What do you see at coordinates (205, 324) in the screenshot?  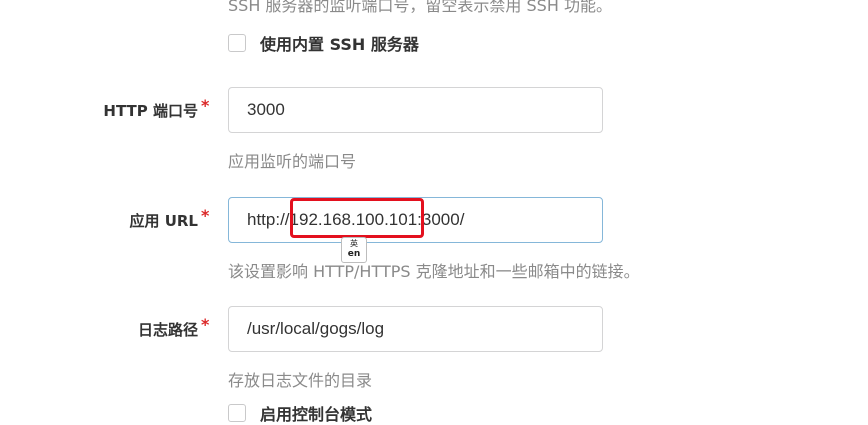 I see `log-path-required-mark: *` at bounding box center [205, 324].